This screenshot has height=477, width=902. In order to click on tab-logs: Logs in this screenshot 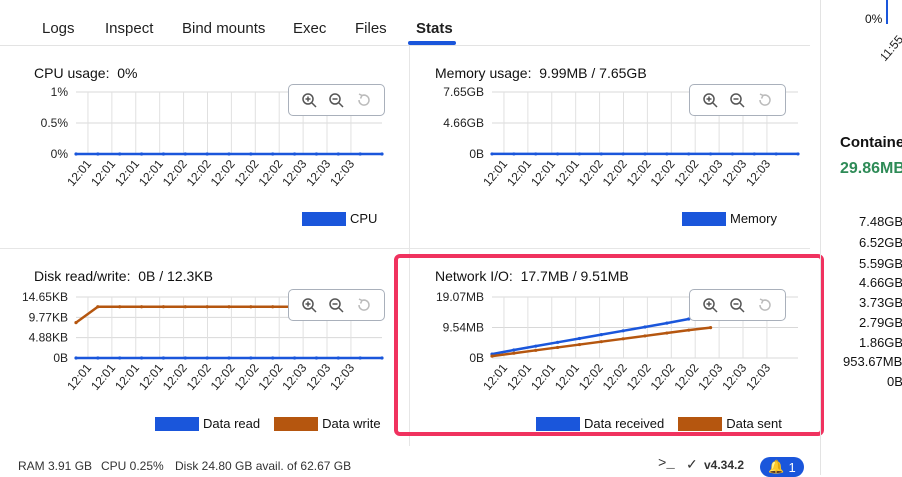, I will do `click(58, 28)`.